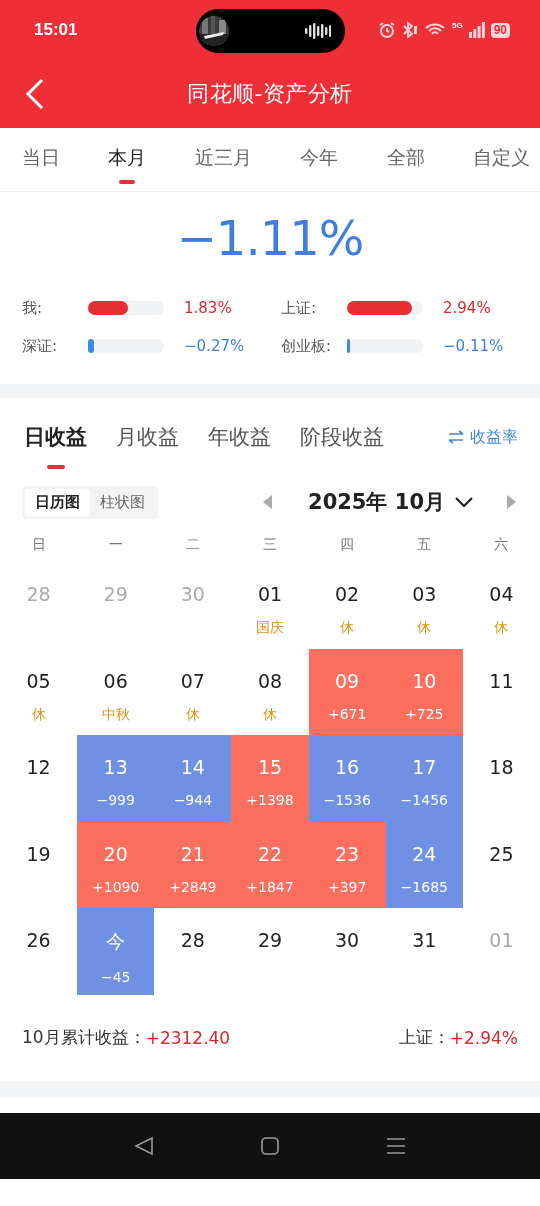 This screenshot has height=1206, width=540. I want to click on month-picker: 2025年 10月, so click(390, 502).